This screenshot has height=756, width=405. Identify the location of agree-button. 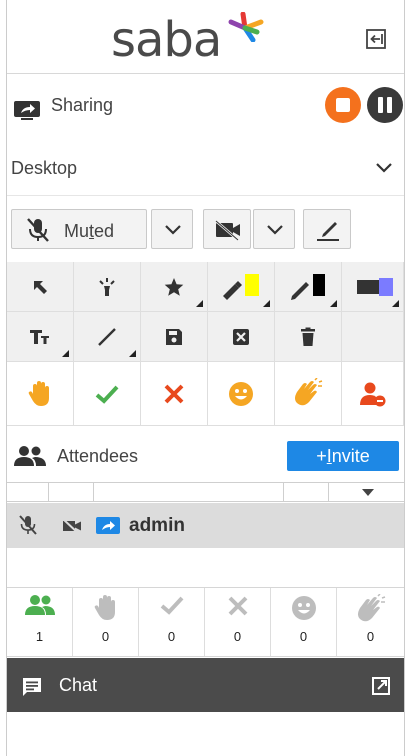
(107, 394).